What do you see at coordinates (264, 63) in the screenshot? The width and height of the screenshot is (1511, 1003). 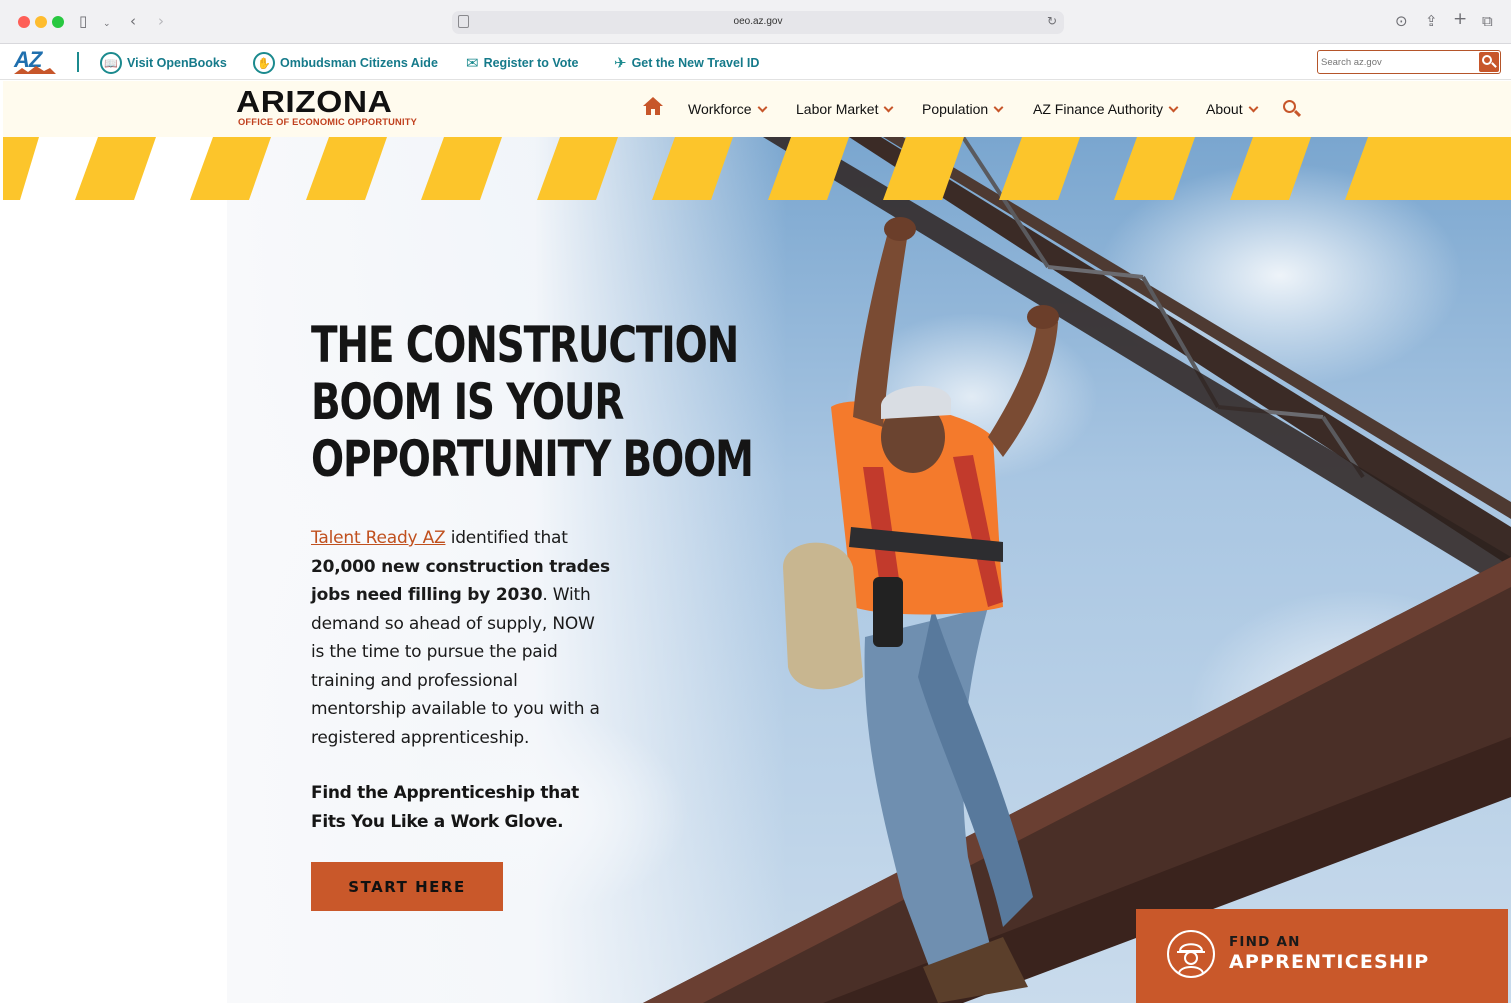 I see `hand-icon: ✋` at bounding box center [264, 63].